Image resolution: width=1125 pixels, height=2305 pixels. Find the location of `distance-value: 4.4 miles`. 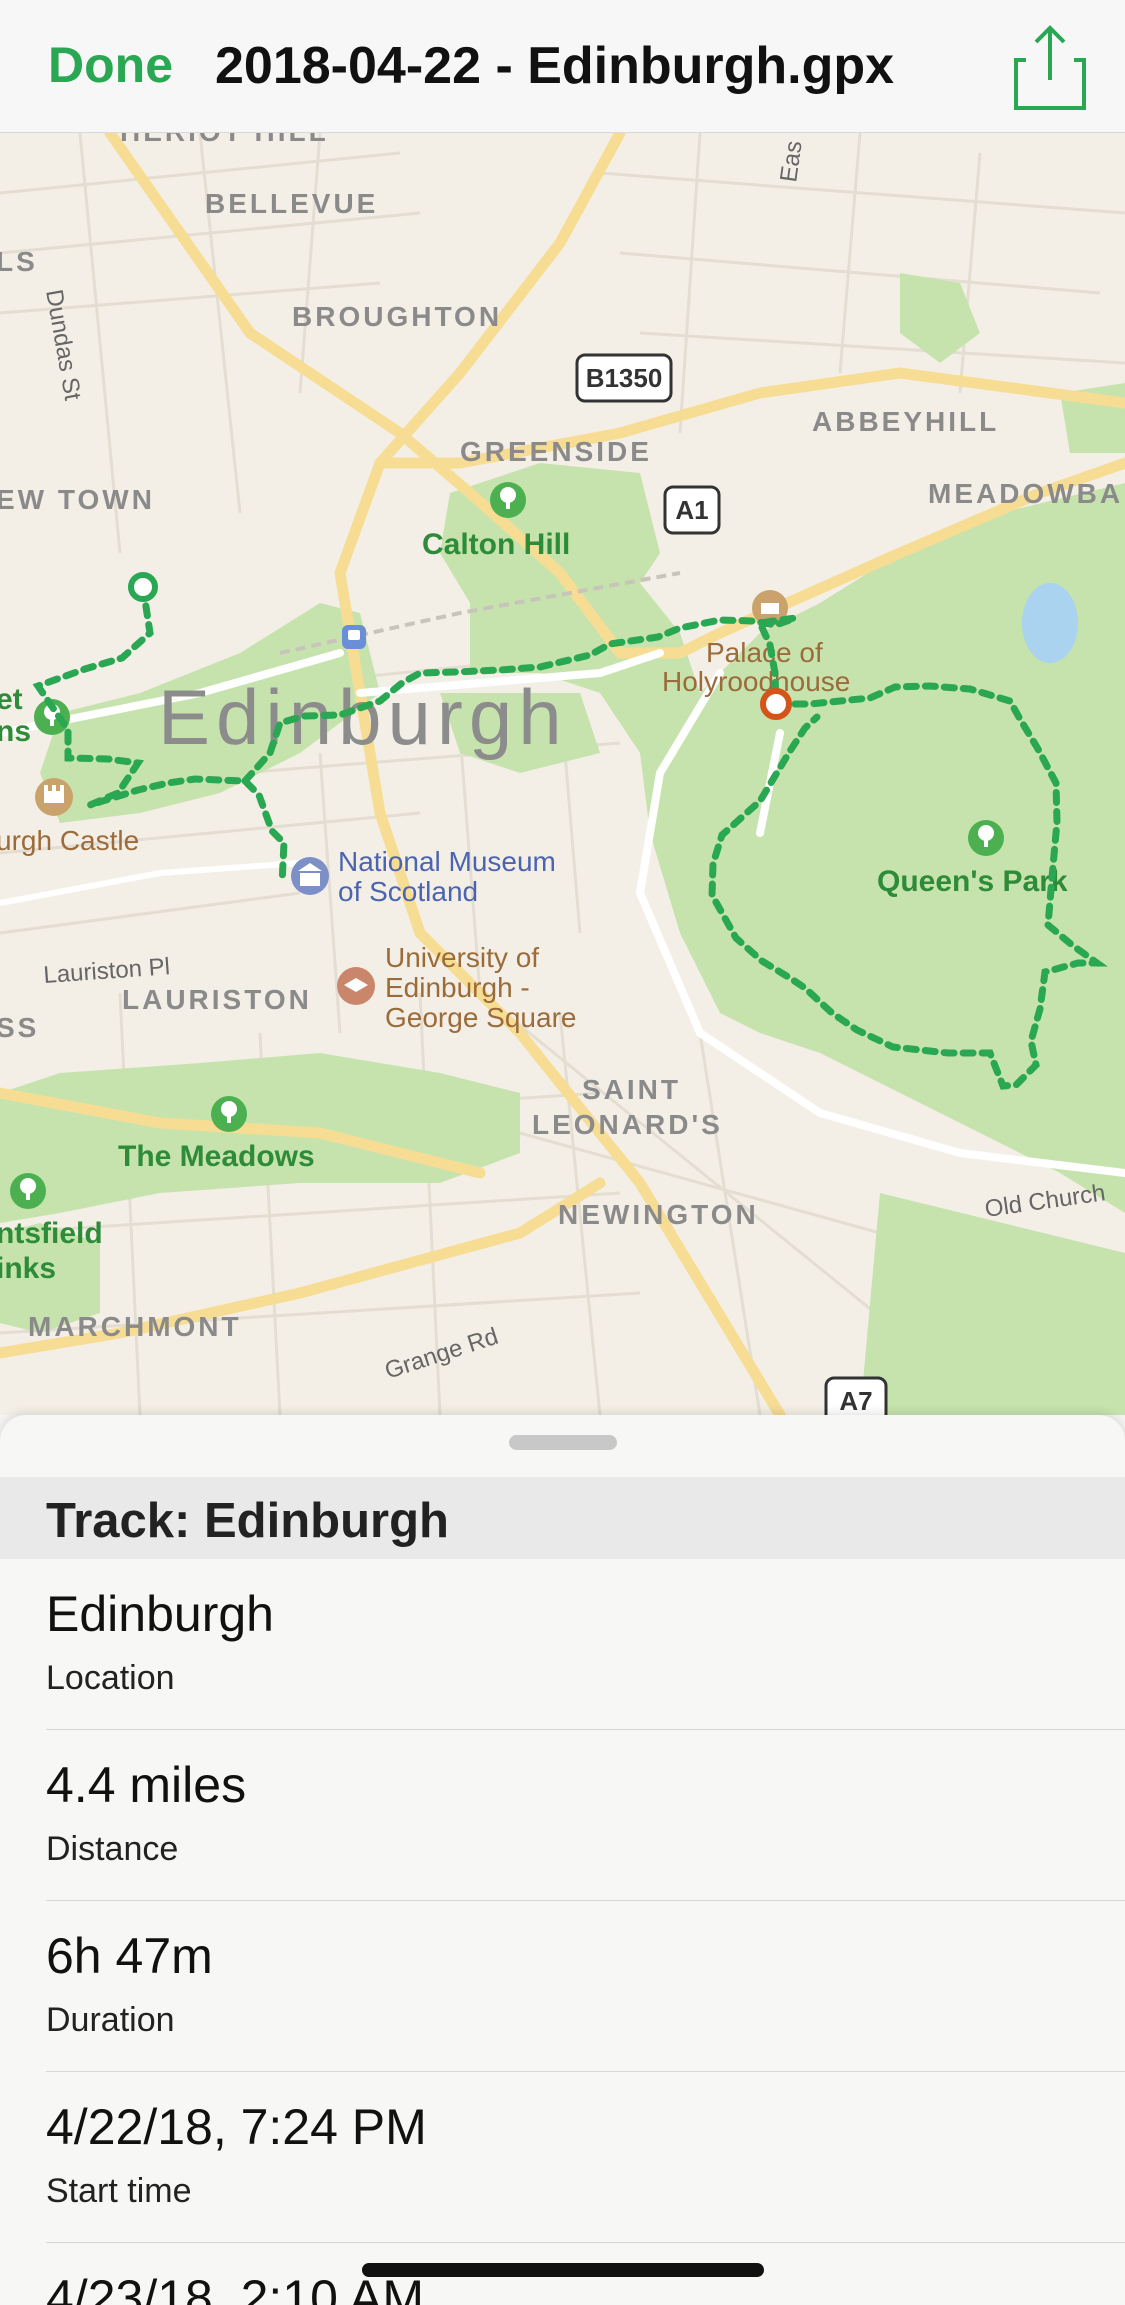

distance-value: 4.4 miles is located at coordinates (146, 1785).